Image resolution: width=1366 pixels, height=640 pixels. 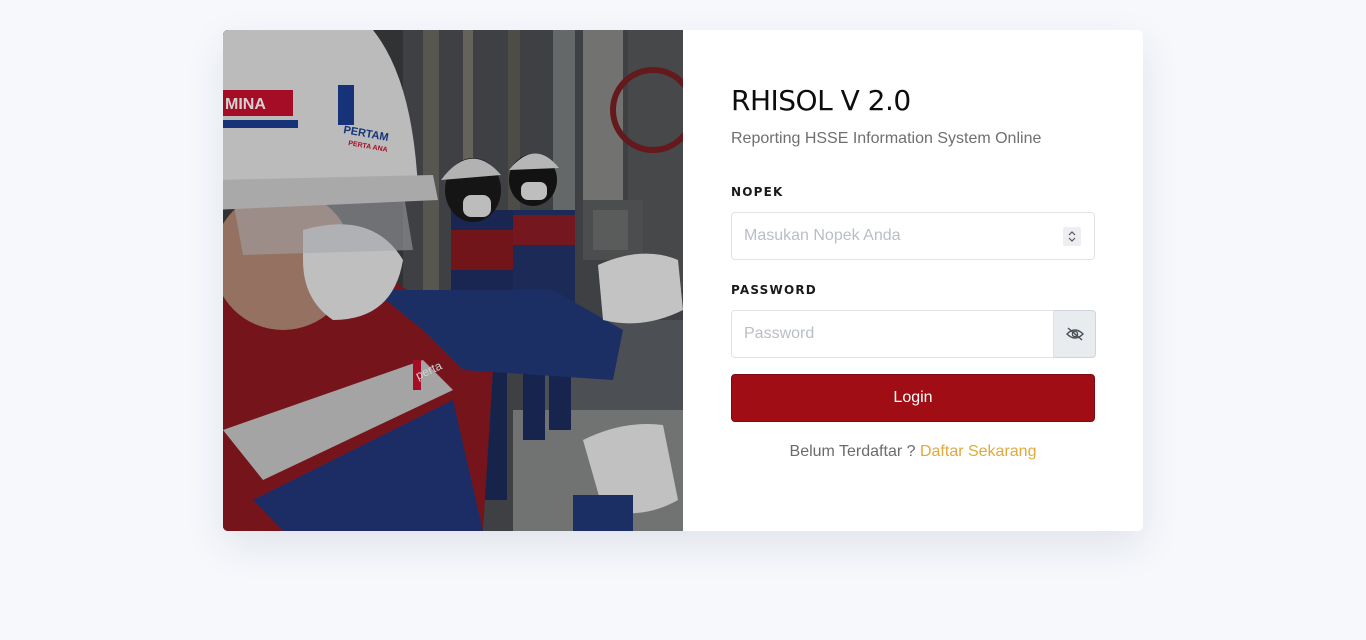 I want to click on nopek-field-wrapper, so click(x=913, y=236).